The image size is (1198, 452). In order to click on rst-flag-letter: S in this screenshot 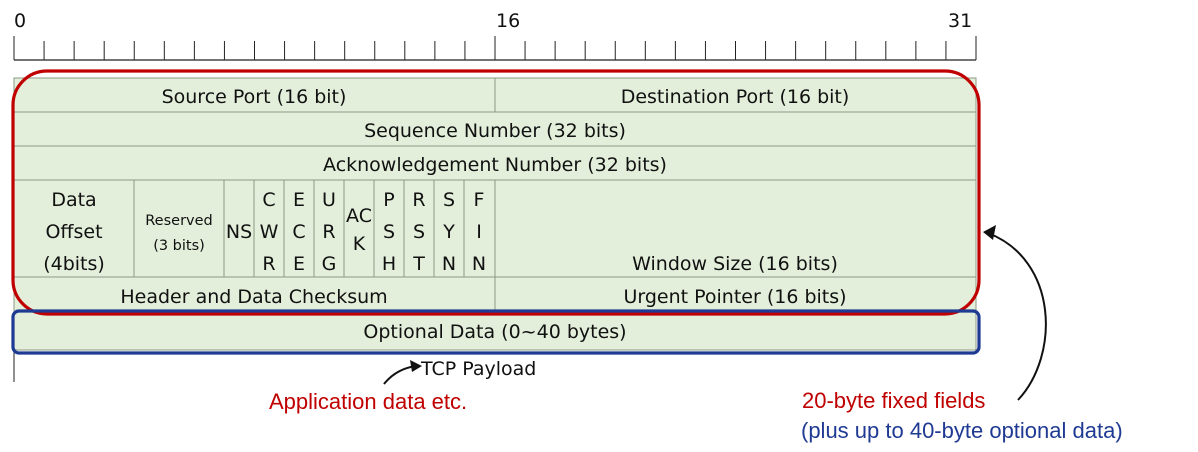, I will do `click(419, 232)`.